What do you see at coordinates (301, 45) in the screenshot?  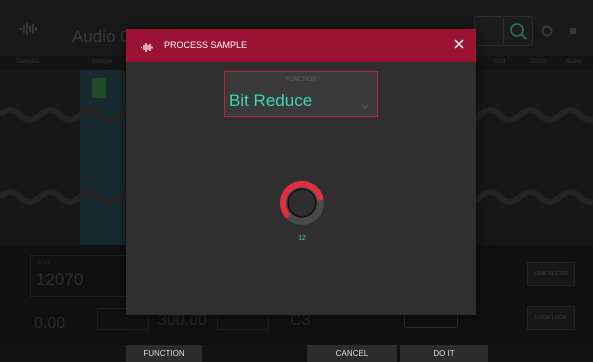 I see `dialog-header: PROCESS SAMPLE` at bounding box center [301, 45].